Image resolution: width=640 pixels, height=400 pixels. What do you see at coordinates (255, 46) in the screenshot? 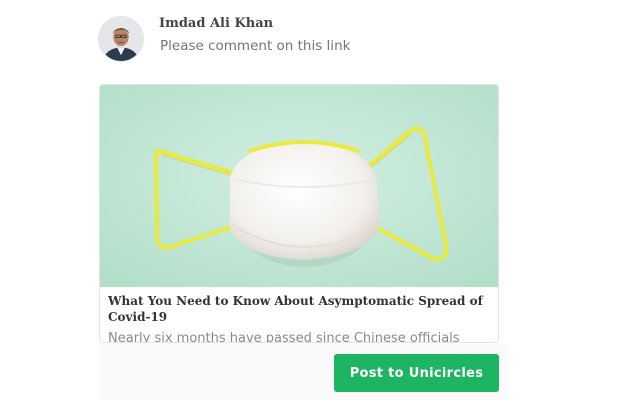
I see `post-comment-text: Please comment on this link` at bounding box center [255, 46].